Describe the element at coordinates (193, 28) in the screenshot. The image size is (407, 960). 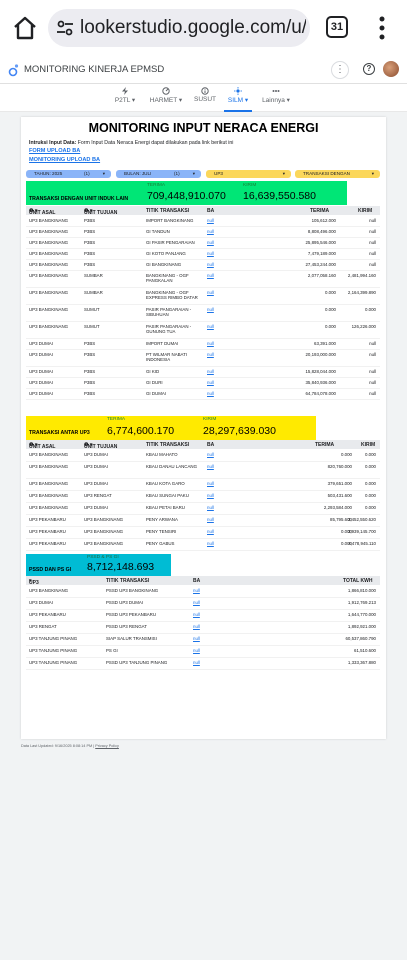
I see `url-text: lookerstudio.google.com/u/0` at that location.